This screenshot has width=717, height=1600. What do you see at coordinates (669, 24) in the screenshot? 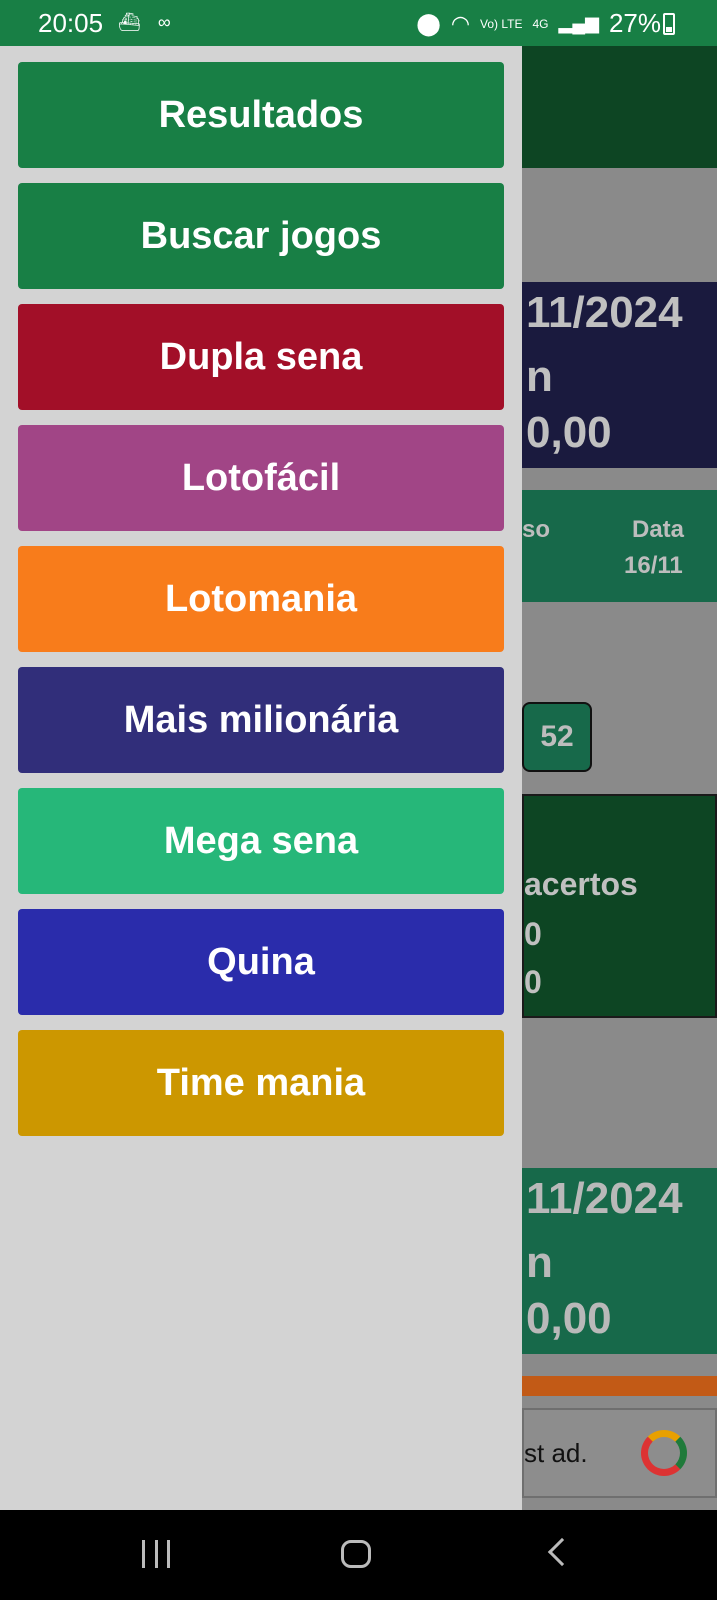
I see `battery-icon` at bounding box center [669, 24].